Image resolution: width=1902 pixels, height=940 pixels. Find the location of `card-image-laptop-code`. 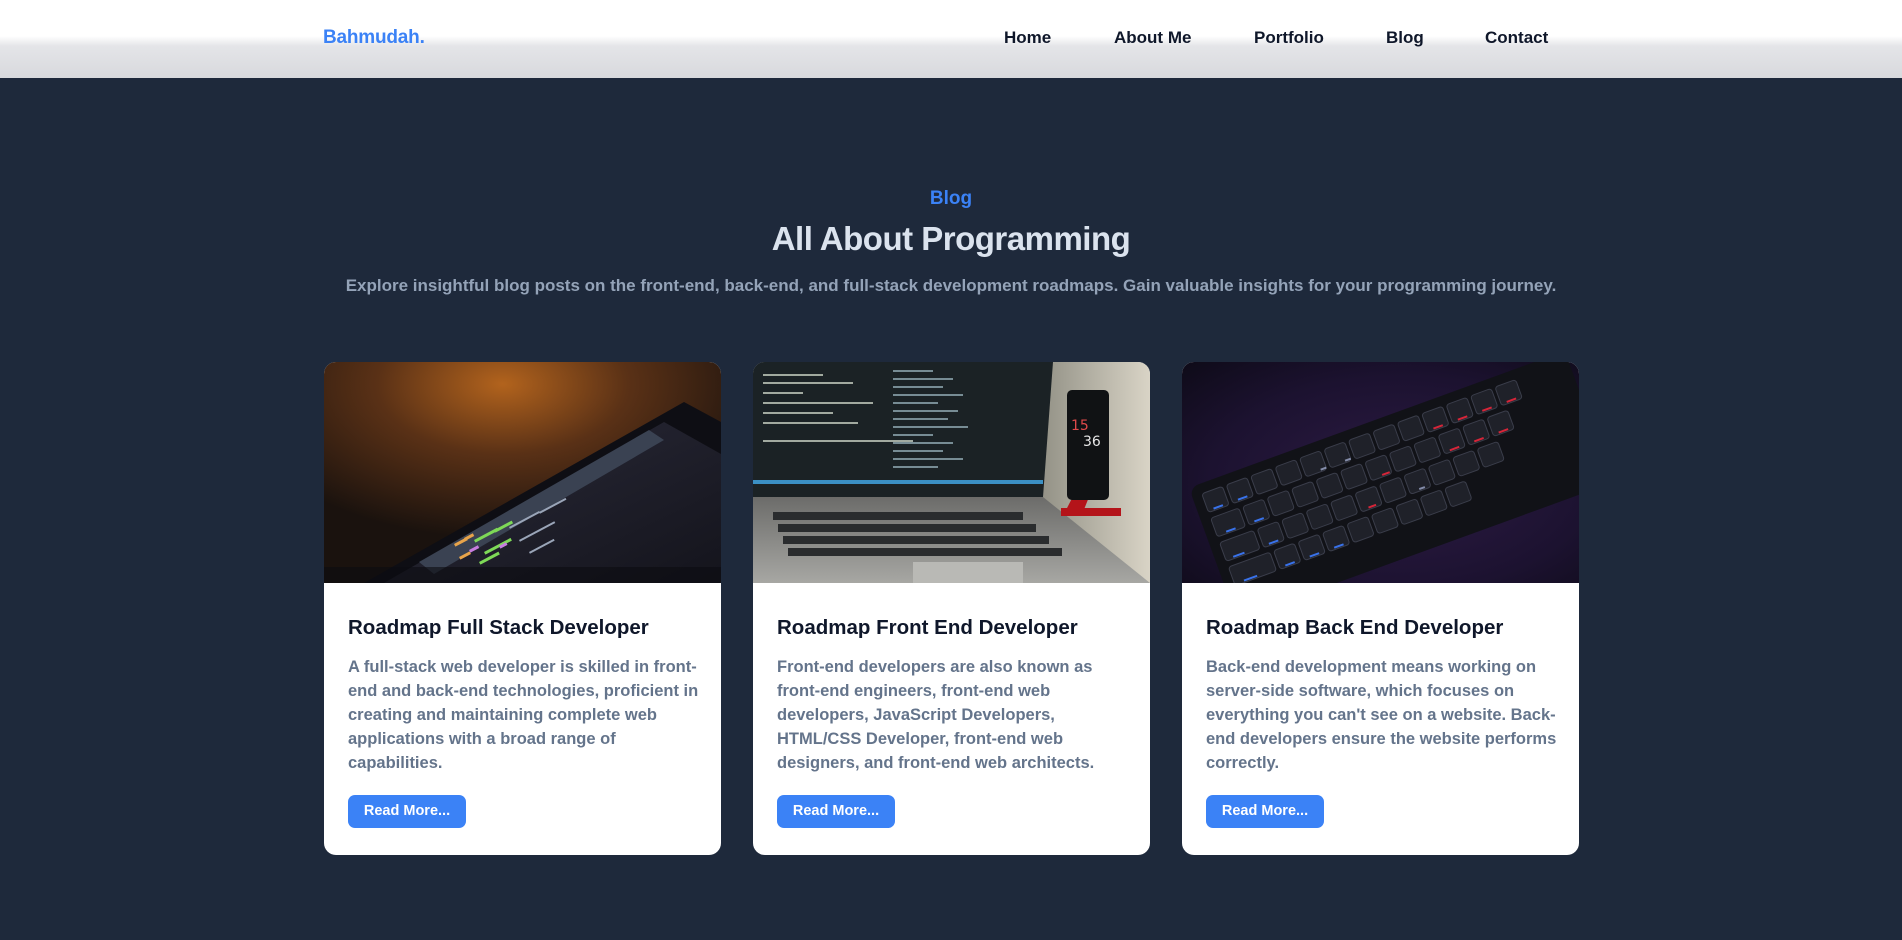

card-image-laptop-code is located at coordinates (522, 472).